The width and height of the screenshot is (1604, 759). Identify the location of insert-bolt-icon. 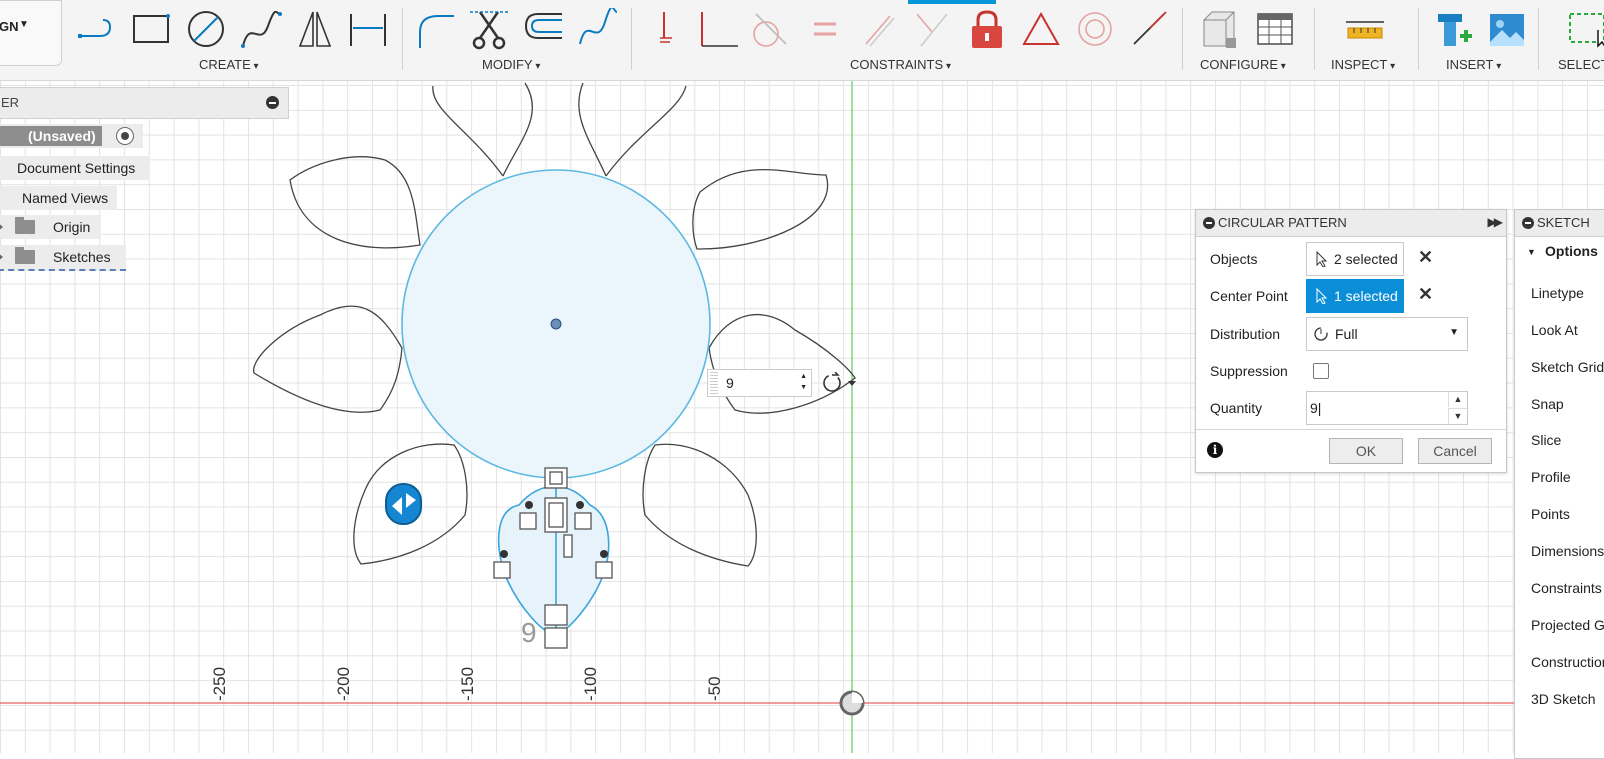
(1453, 29).